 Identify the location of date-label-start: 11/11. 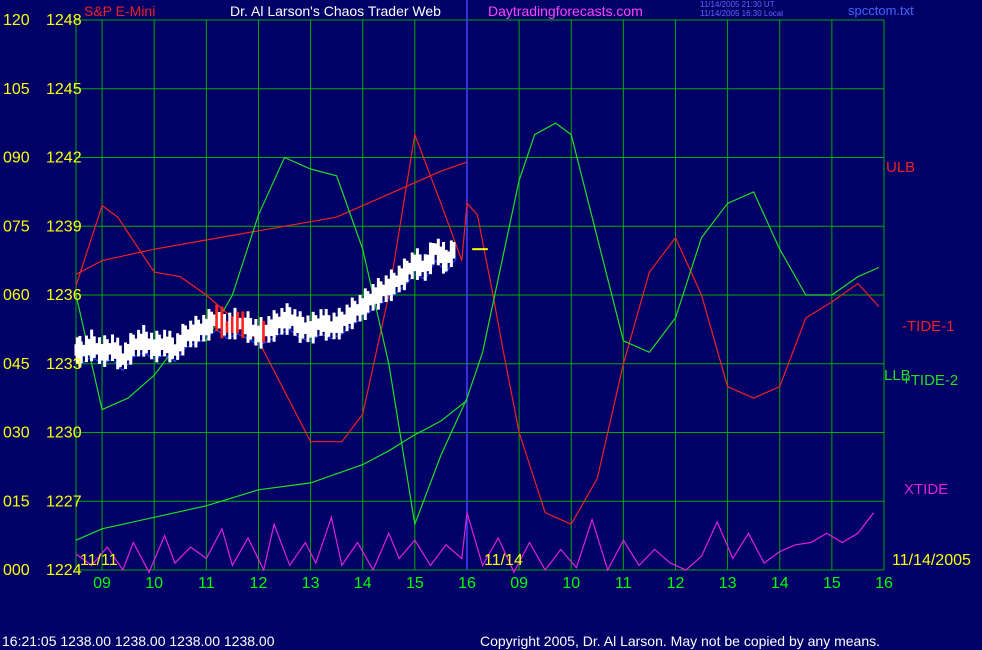
(99, 560).